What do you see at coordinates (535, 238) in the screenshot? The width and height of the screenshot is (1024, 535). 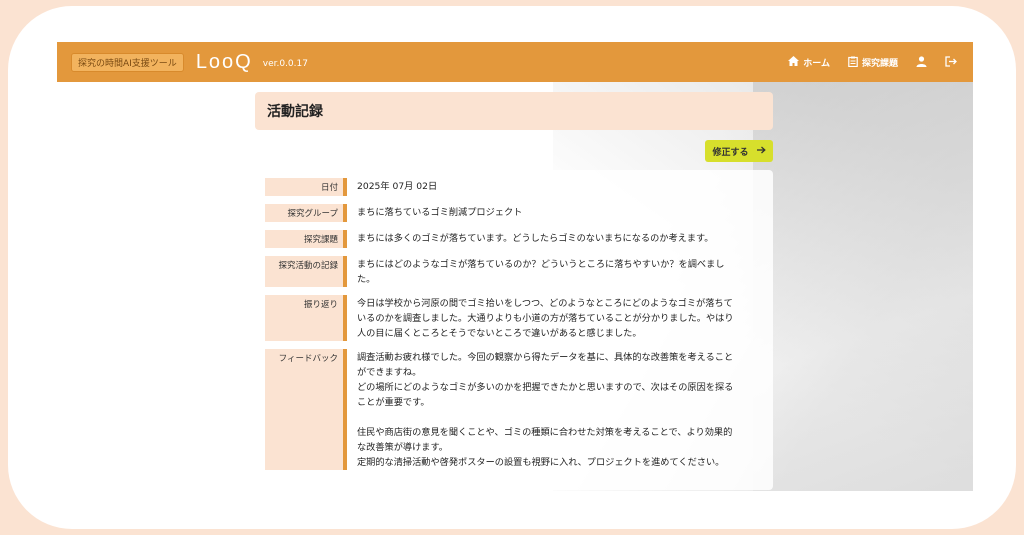 I see `record-value: まちには多くのゴミが落ちています。どうしたらゴミのないまちになるのか考えます。` at bounding box center [535, 238].